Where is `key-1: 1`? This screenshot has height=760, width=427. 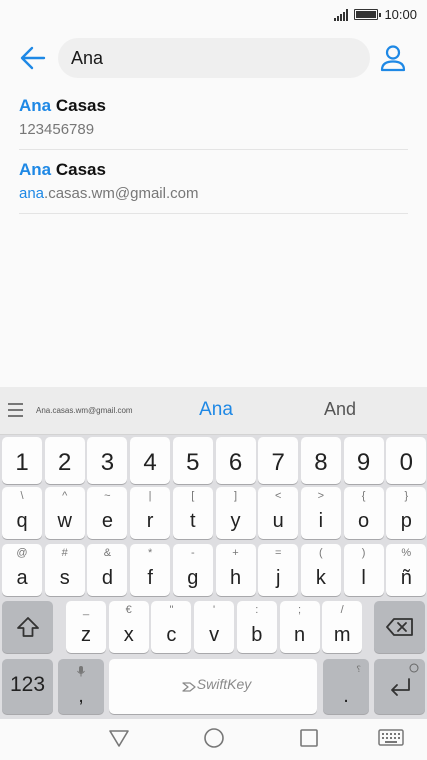 key-1: 1 is located at coordinates (22, 460).